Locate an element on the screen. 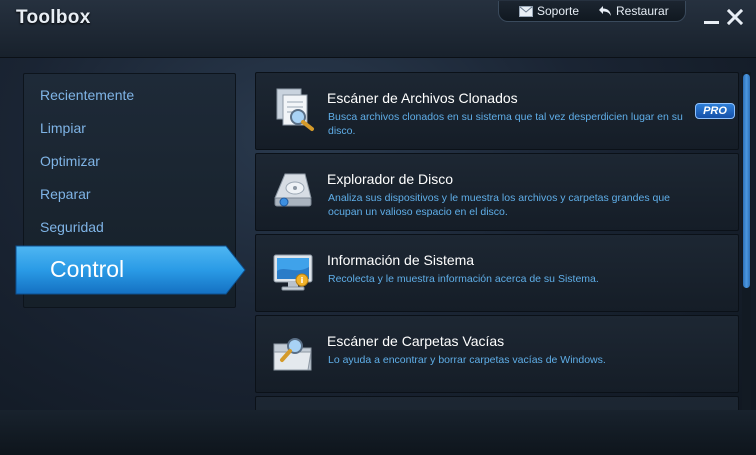 The height and width of the screenshot is (455, 756). sidebar-item-limpiar: Limpiar is located at coordinates (63, 128).